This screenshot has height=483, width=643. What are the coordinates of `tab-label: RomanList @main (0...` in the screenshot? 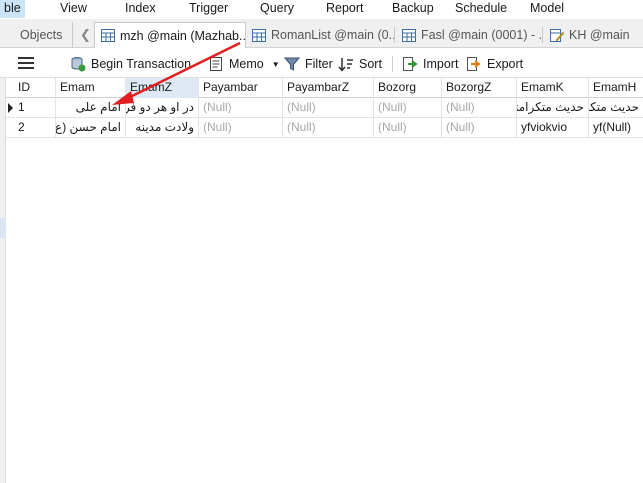 It's located at (332, 35).